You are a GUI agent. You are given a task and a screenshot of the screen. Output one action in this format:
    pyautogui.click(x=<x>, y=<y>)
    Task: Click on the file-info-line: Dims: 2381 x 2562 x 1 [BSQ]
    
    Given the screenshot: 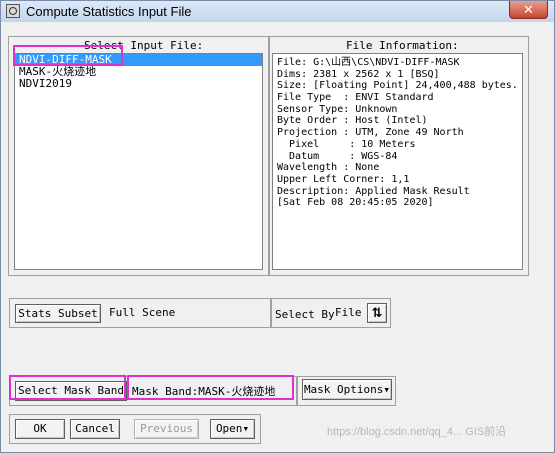 What is the action you would take?
    pyautogui.click(x=358, y=74)
    